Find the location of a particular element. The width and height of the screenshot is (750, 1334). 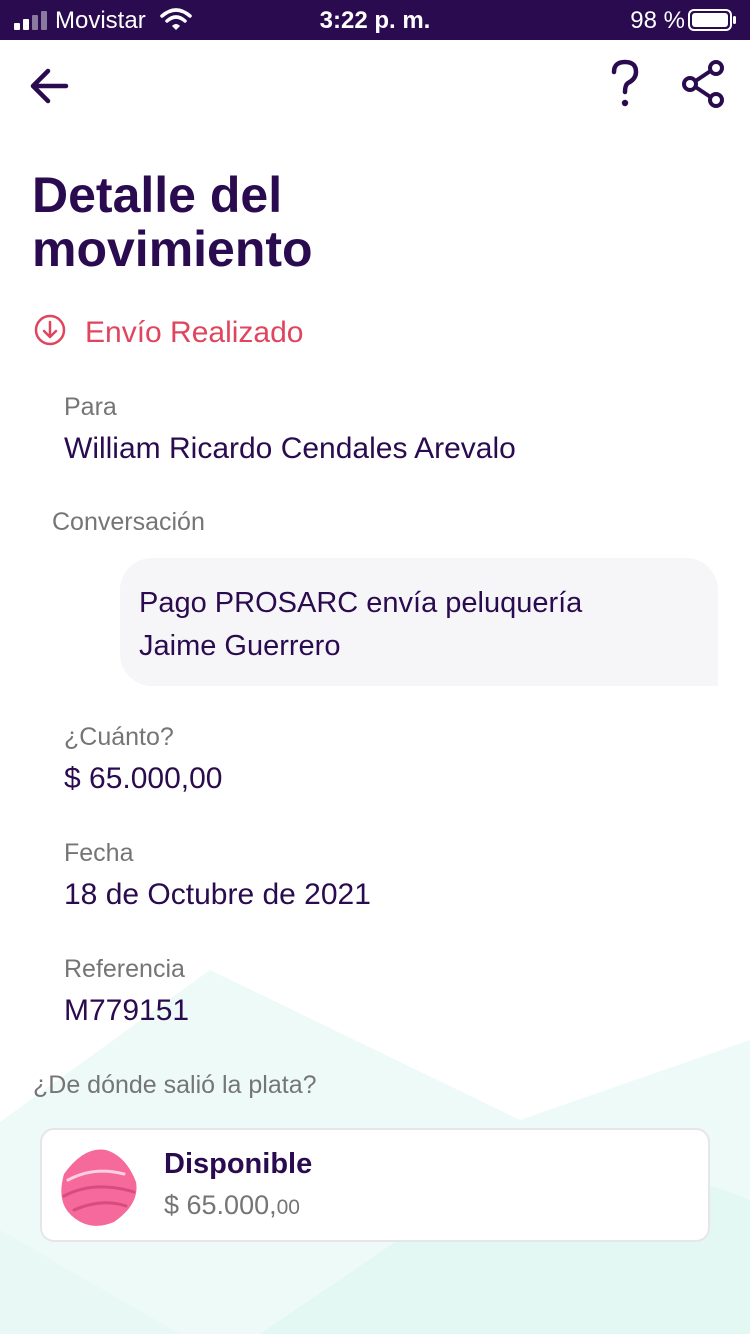

help-button is located at coordinates (625, 84).